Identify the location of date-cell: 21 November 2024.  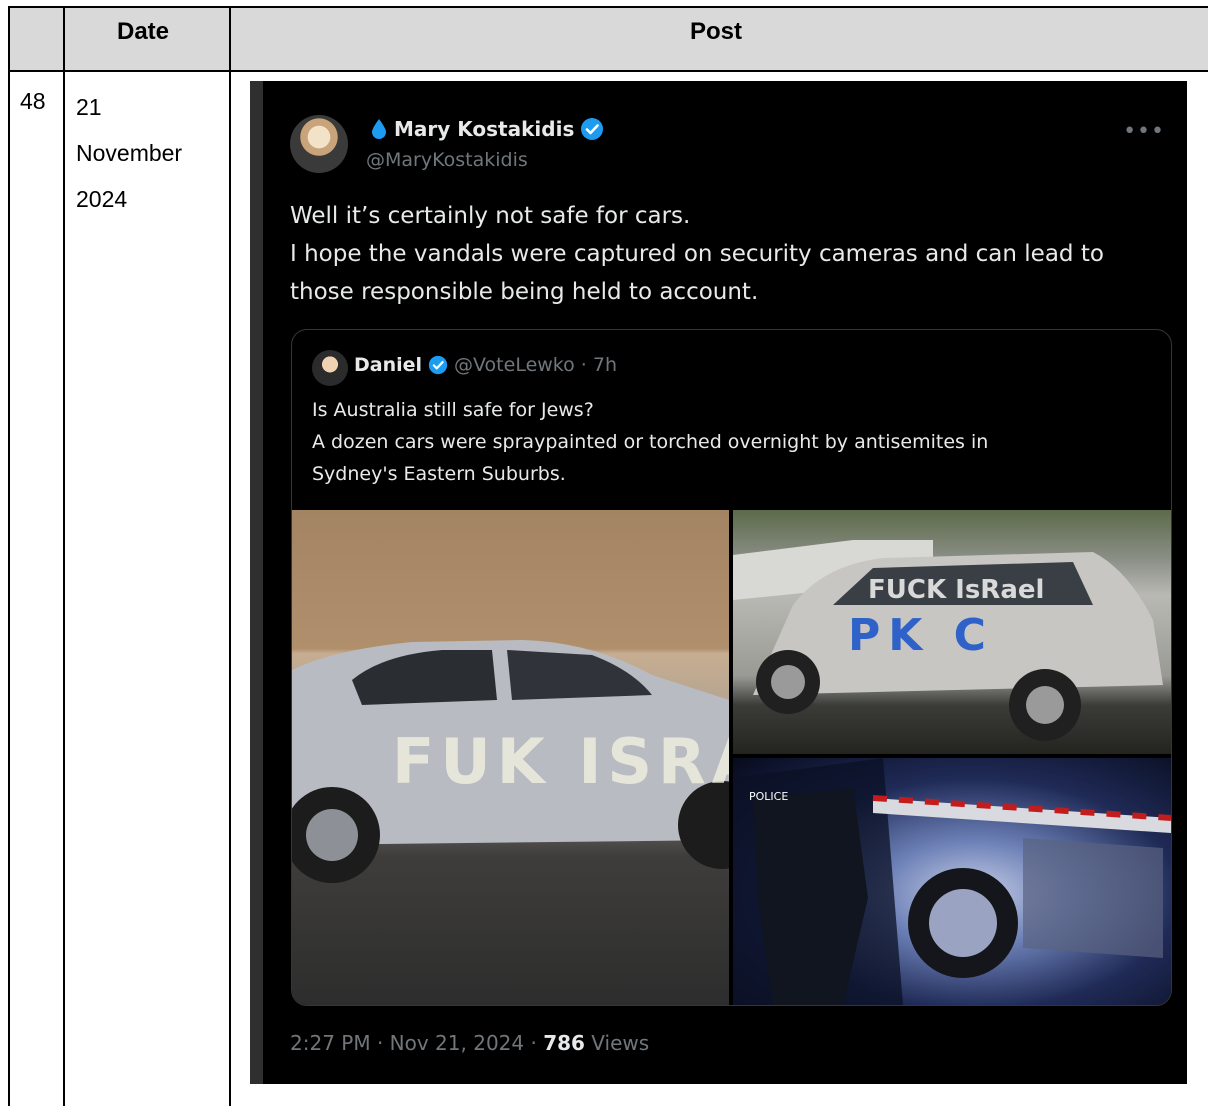
(129, 153).